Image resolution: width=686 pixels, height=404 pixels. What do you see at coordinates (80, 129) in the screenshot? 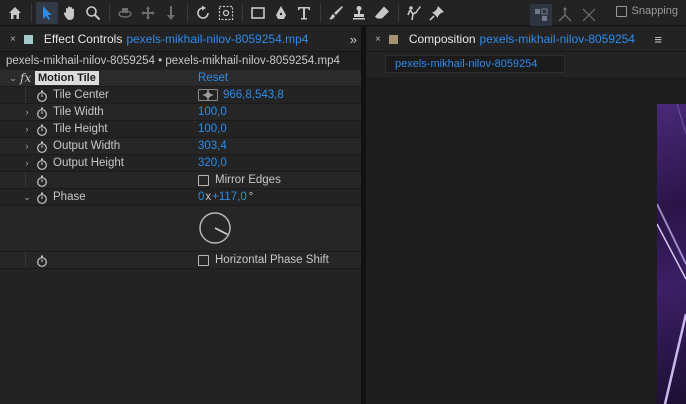
I see `property-label: Tile Height` at bounding box center [80, 129].